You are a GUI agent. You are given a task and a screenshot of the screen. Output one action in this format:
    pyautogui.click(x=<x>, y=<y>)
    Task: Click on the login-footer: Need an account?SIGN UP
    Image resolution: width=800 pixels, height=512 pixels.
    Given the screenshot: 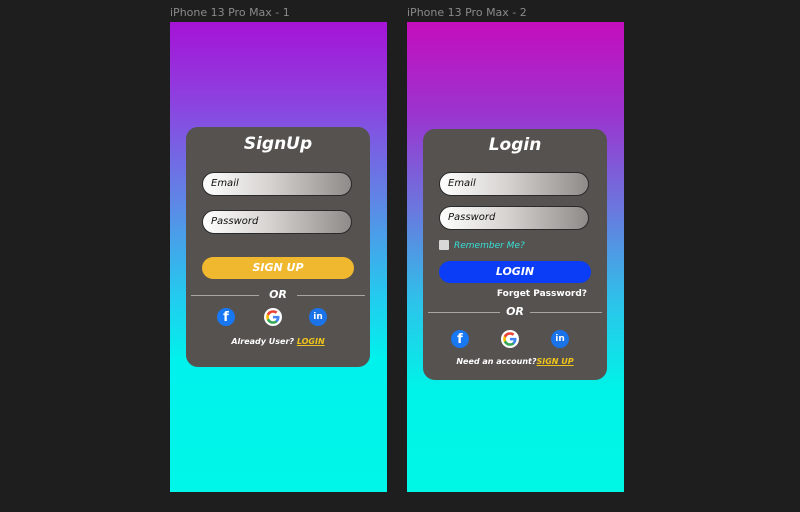 What is the action you would take?
    pyautogui.click(x=515, y=361)
    